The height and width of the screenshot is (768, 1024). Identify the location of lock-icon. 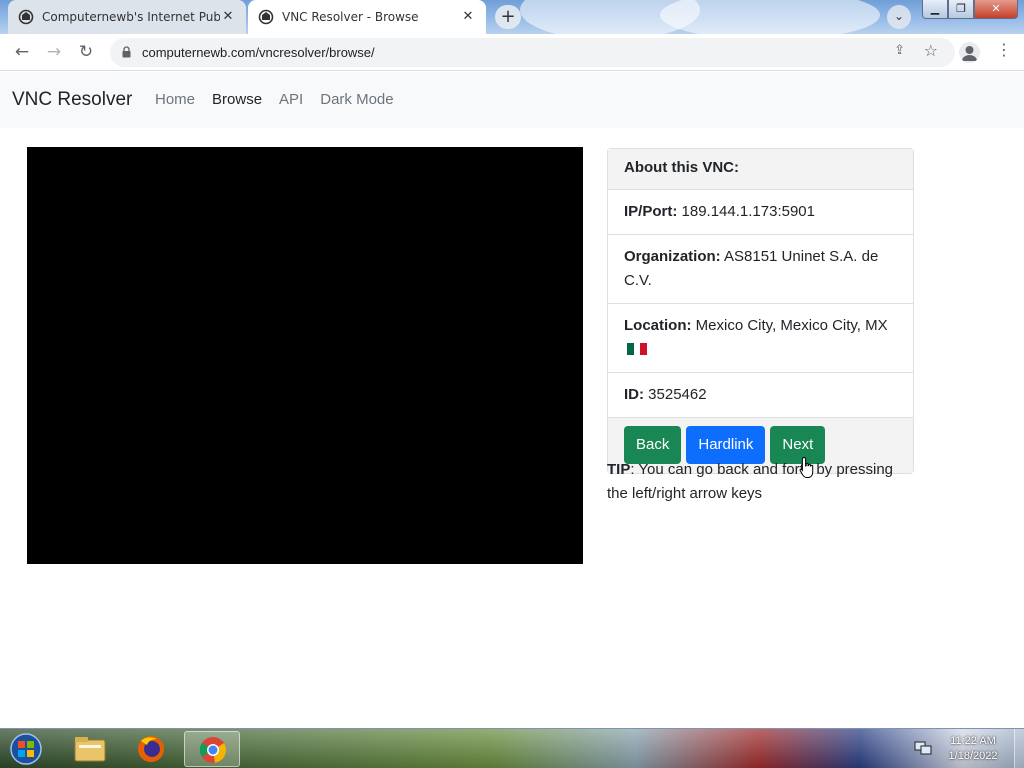
(126, 52).